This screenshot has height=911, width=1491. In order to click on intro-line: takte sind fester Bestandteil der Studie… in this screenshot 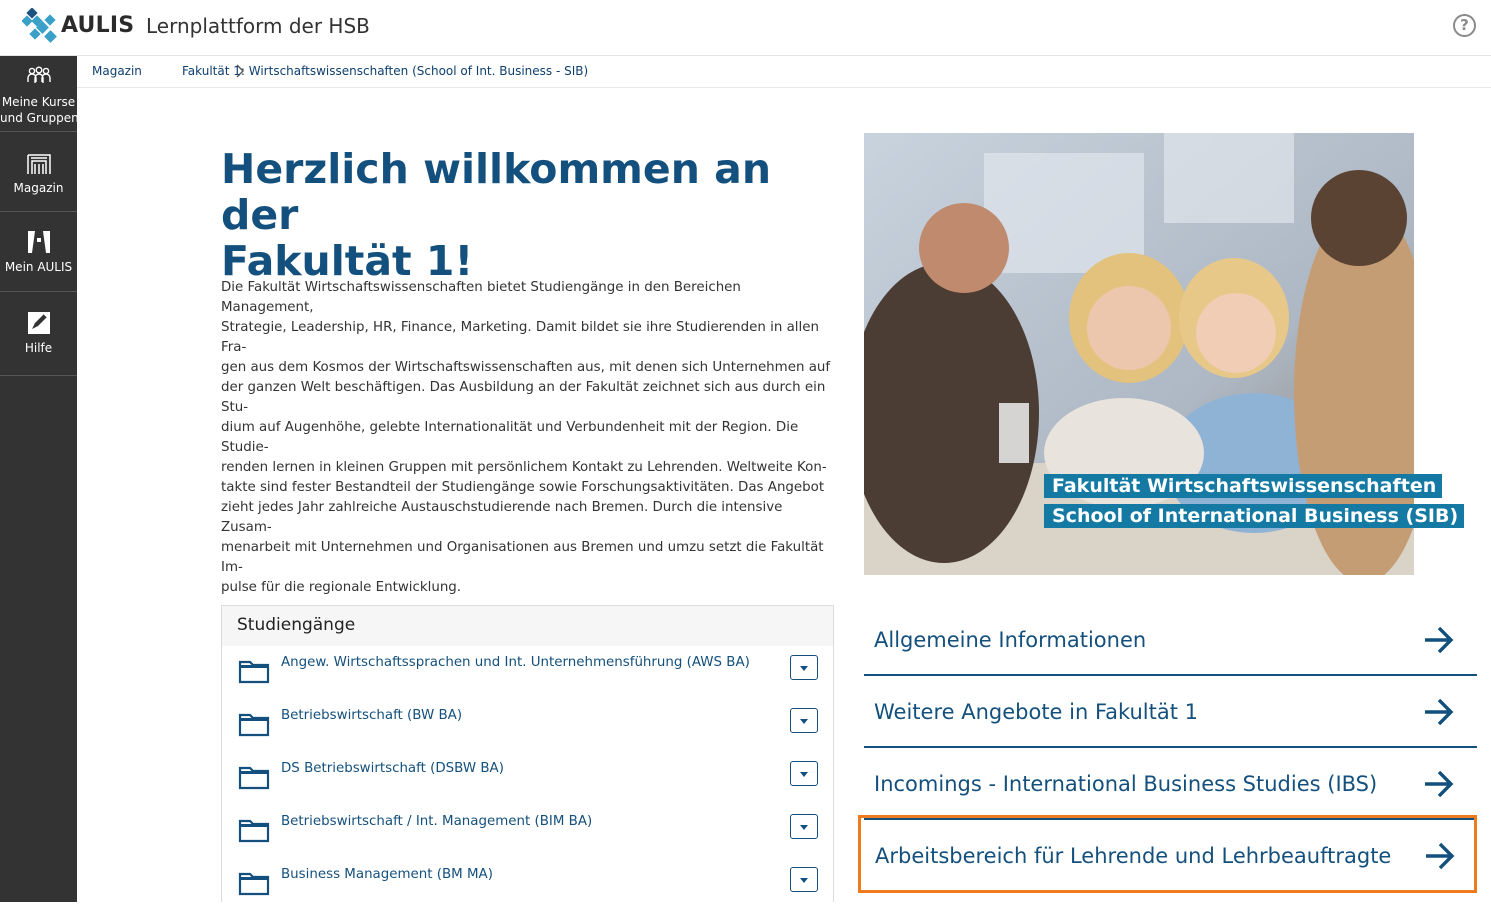, I will do `click(523, 487)`.